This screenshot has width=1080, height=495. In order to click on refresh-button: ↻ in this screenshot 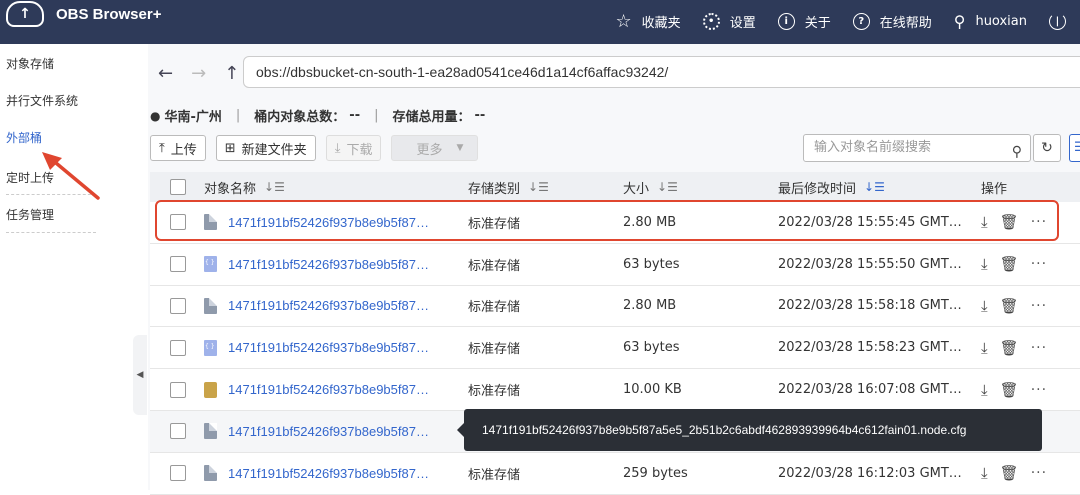, I will do `click(1047, 148)`.